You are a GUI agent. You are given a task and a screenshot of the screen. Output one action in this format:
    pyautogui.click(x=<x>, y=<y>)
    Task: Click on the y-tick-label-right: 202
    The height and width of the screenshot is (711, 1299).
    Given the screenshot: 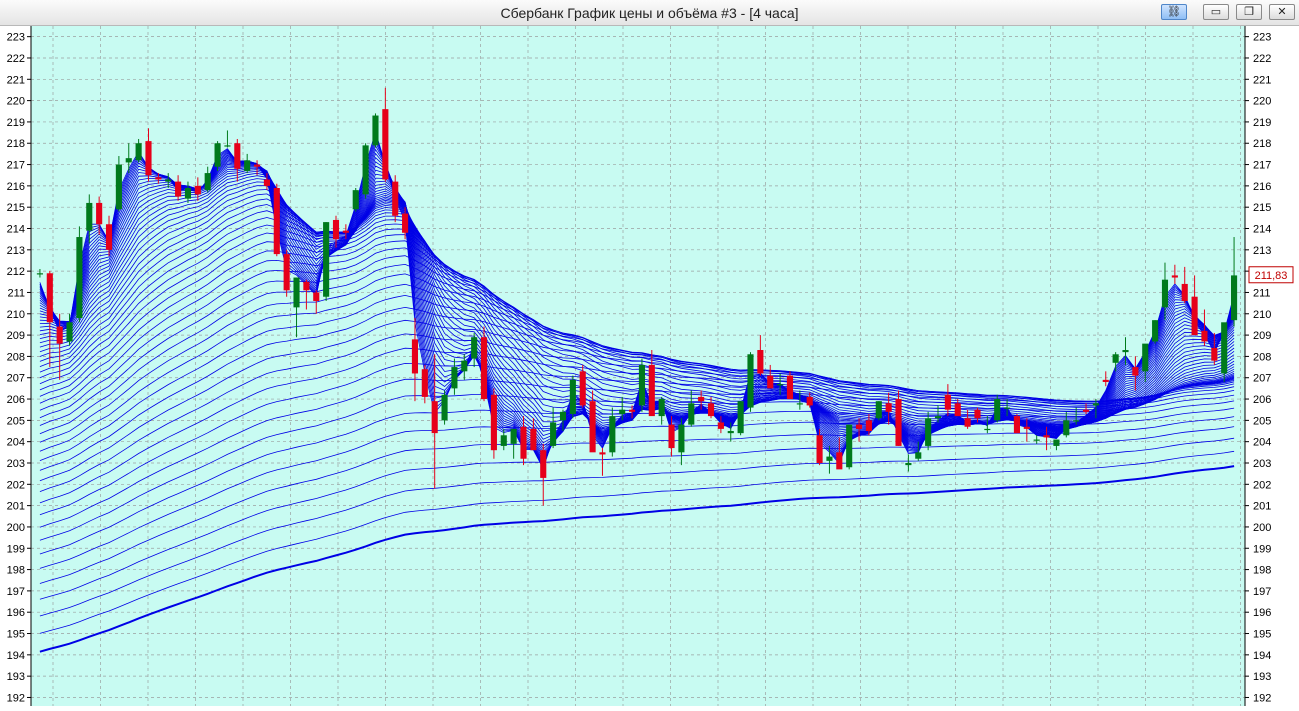 What is the action you would take?
    pyautogui.click(x=1262, y=485)
    